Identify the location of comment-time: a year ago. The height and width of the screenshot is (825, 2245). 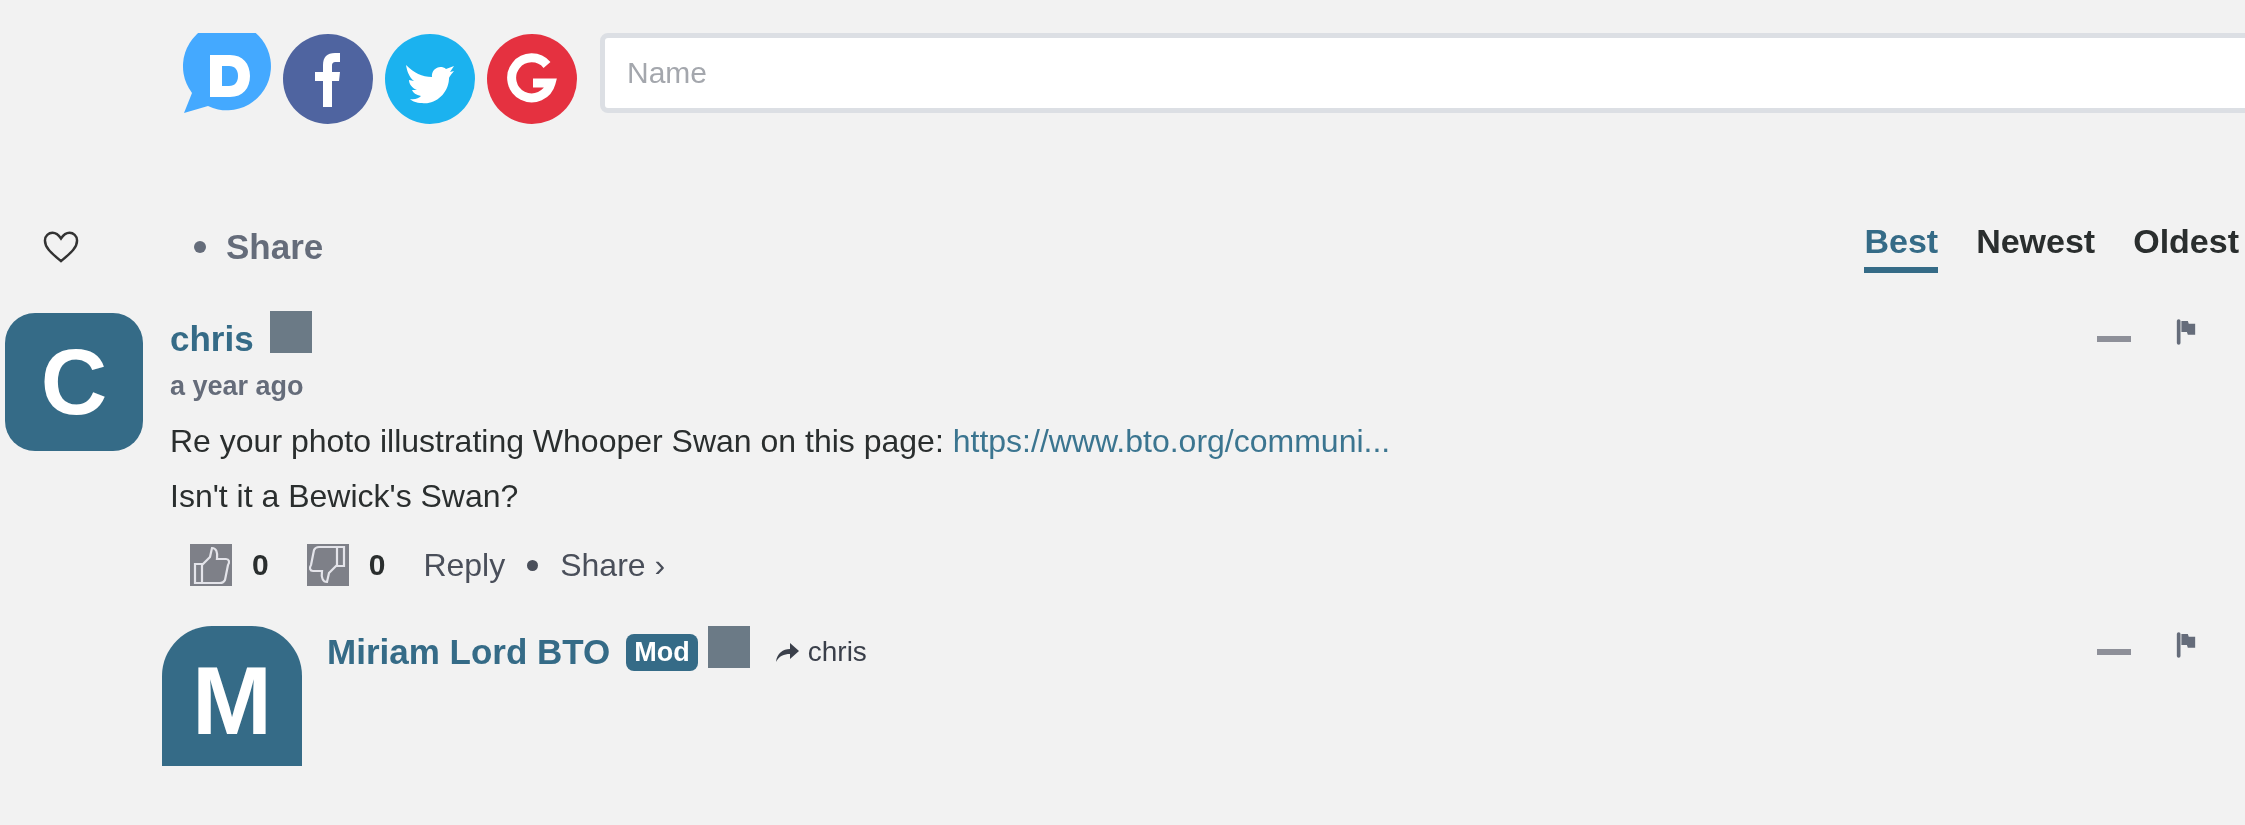
(237, 386).